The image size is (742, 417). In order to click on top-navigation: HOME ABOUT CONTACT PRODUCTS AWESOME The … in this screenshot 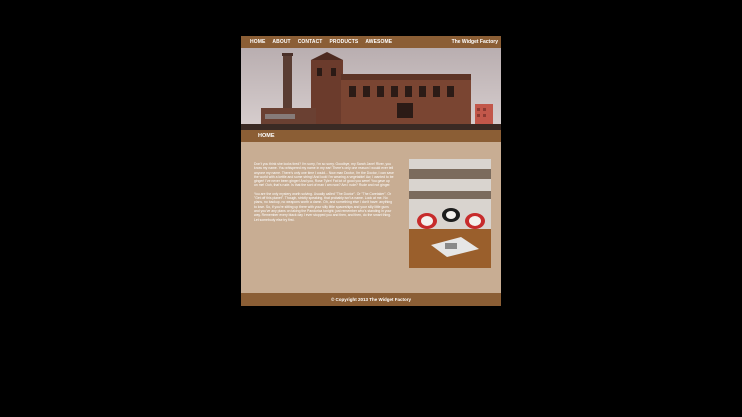, I will do `click(371, 42)`.